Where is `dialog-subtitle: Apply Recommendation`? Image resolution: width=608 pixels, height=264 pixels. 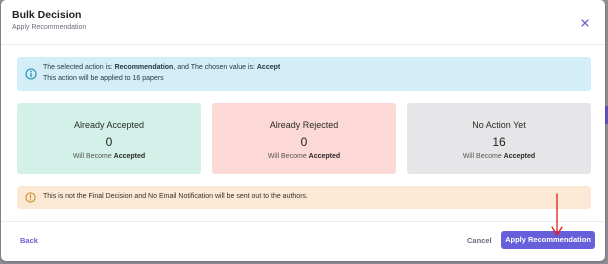 dialog-subtitle: Apply Recommendation is located at coordinates (49, 27).